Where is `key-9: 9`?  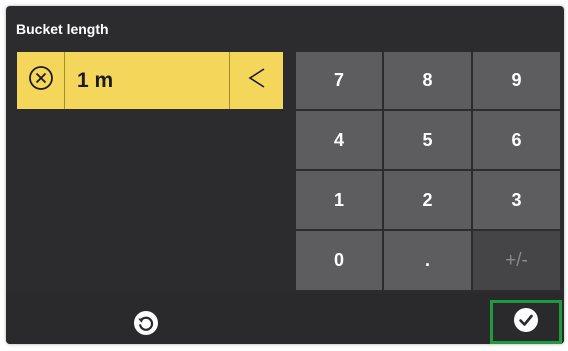 key-9: 9 is located at coordinates (516, 80).